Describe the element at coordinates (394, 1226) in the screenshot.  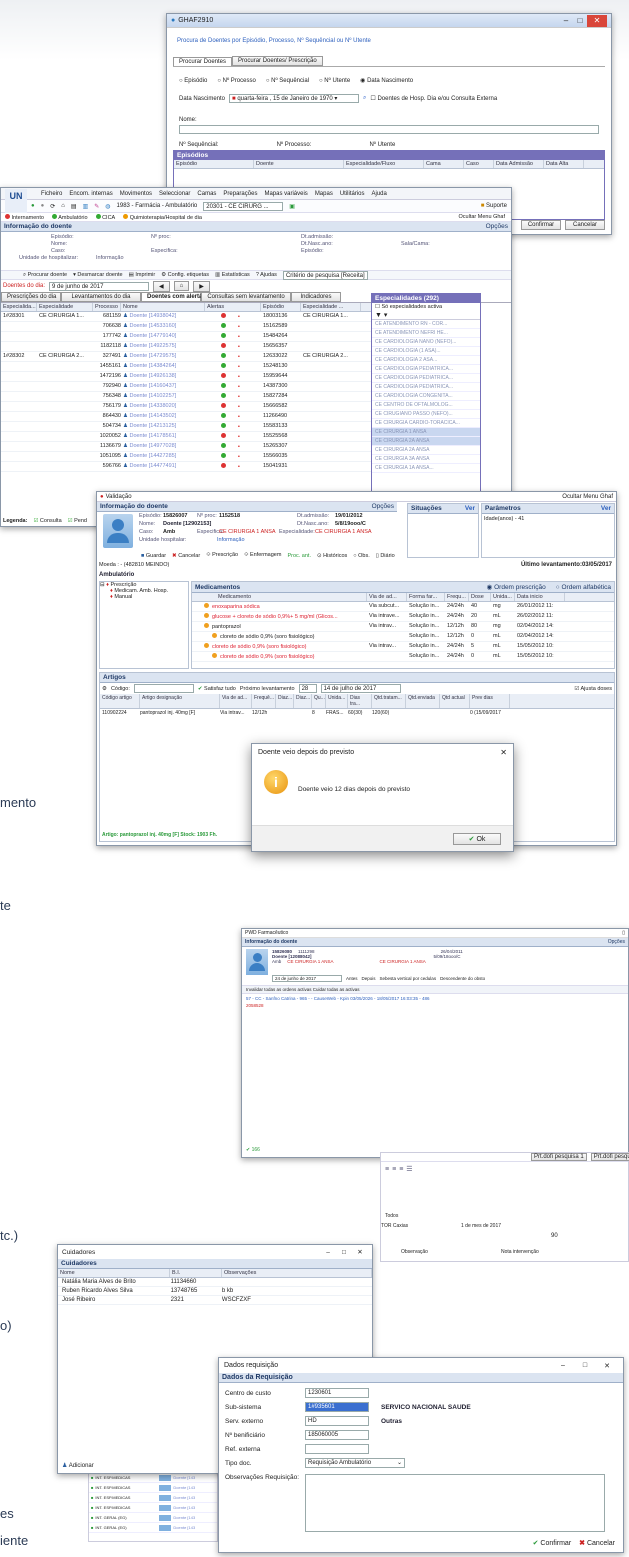
I see `service-select: TOR Caxias` at that location.